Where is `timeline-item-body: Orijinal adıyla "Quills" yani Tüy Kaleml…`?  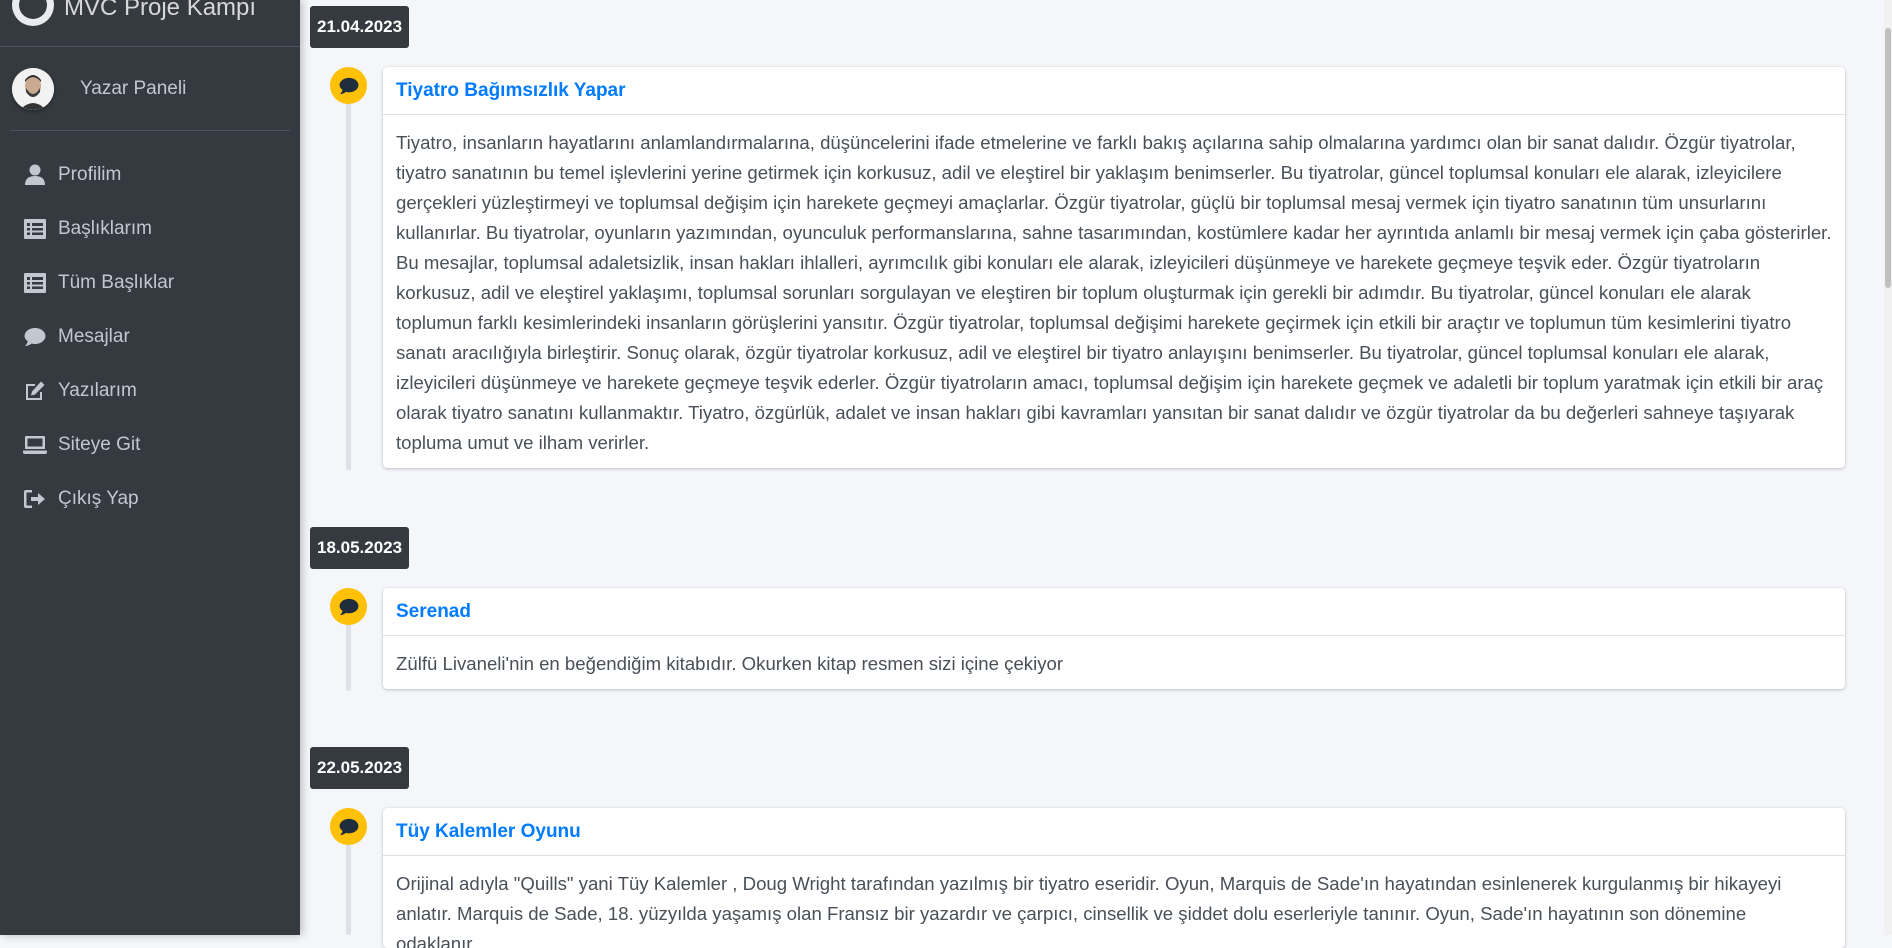 timeline-item-body: Orijinal adıyla "Quills" yani Tüy Kaleml… is located at coordinates (1089, 910).